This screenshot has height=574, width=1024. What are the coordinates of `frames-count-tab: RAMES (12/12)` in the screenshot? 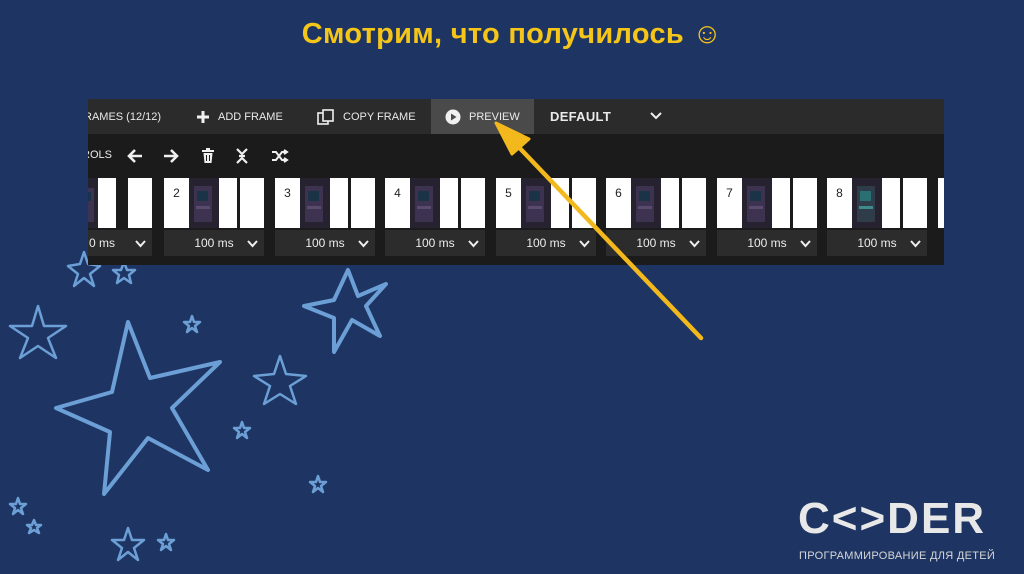 It's located at (124, 116).